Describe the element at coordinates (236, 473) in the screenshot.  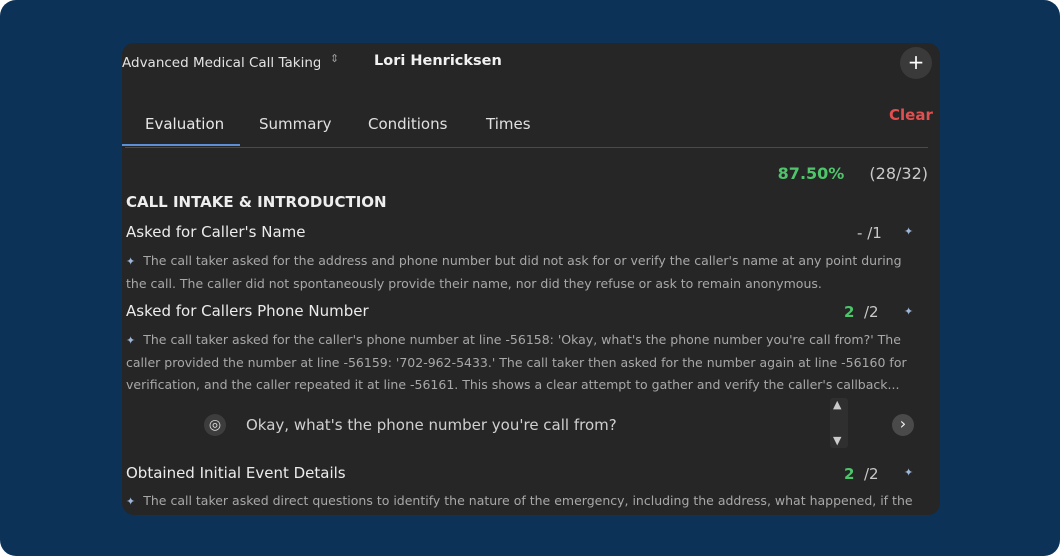
I see `item-title-initial-event: Obtained Initial Event Details` at that location.